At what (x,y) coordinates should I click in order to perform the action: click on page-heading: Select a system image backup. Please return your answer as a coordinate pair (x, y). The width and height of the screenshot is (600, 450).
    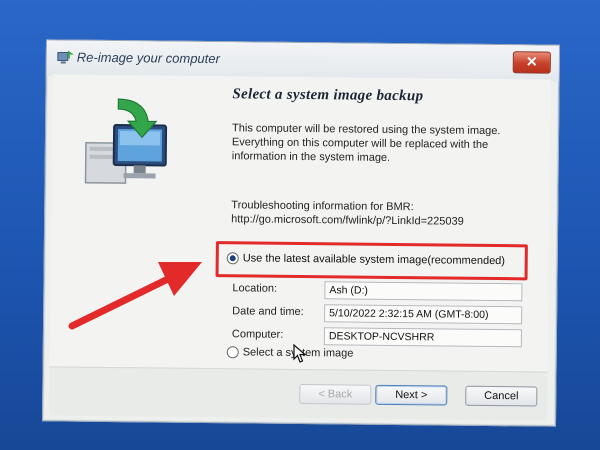
    Looking at the image, I should click on (328, 95).